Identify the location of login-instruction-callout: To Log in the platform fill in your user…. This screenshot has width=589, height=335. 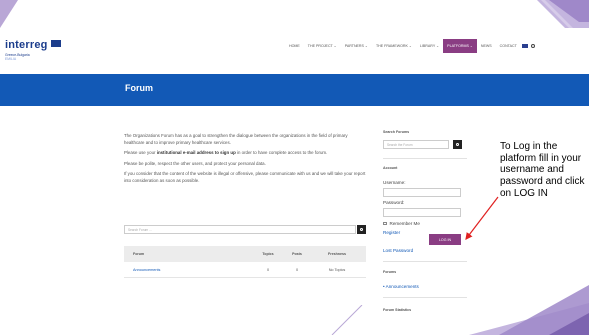
(542, 170).